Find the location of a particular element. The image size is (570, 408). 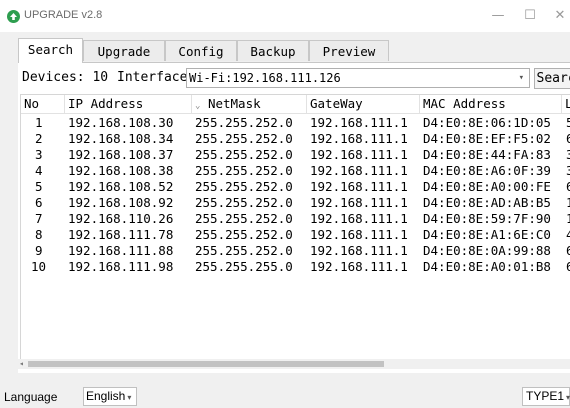

type-value: TYPE1 is located at coordinates (545, 396).